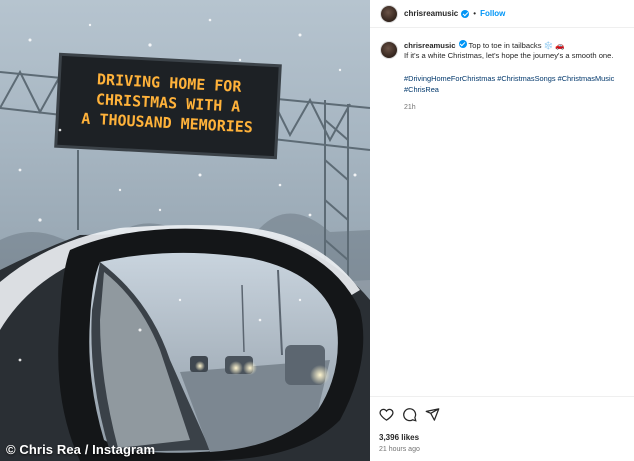 The image size is (634, 461). What do you see at coordinates (492, 13) in the screenshot?
I see `follow-button: Follow` at bounding box center [492, 13].